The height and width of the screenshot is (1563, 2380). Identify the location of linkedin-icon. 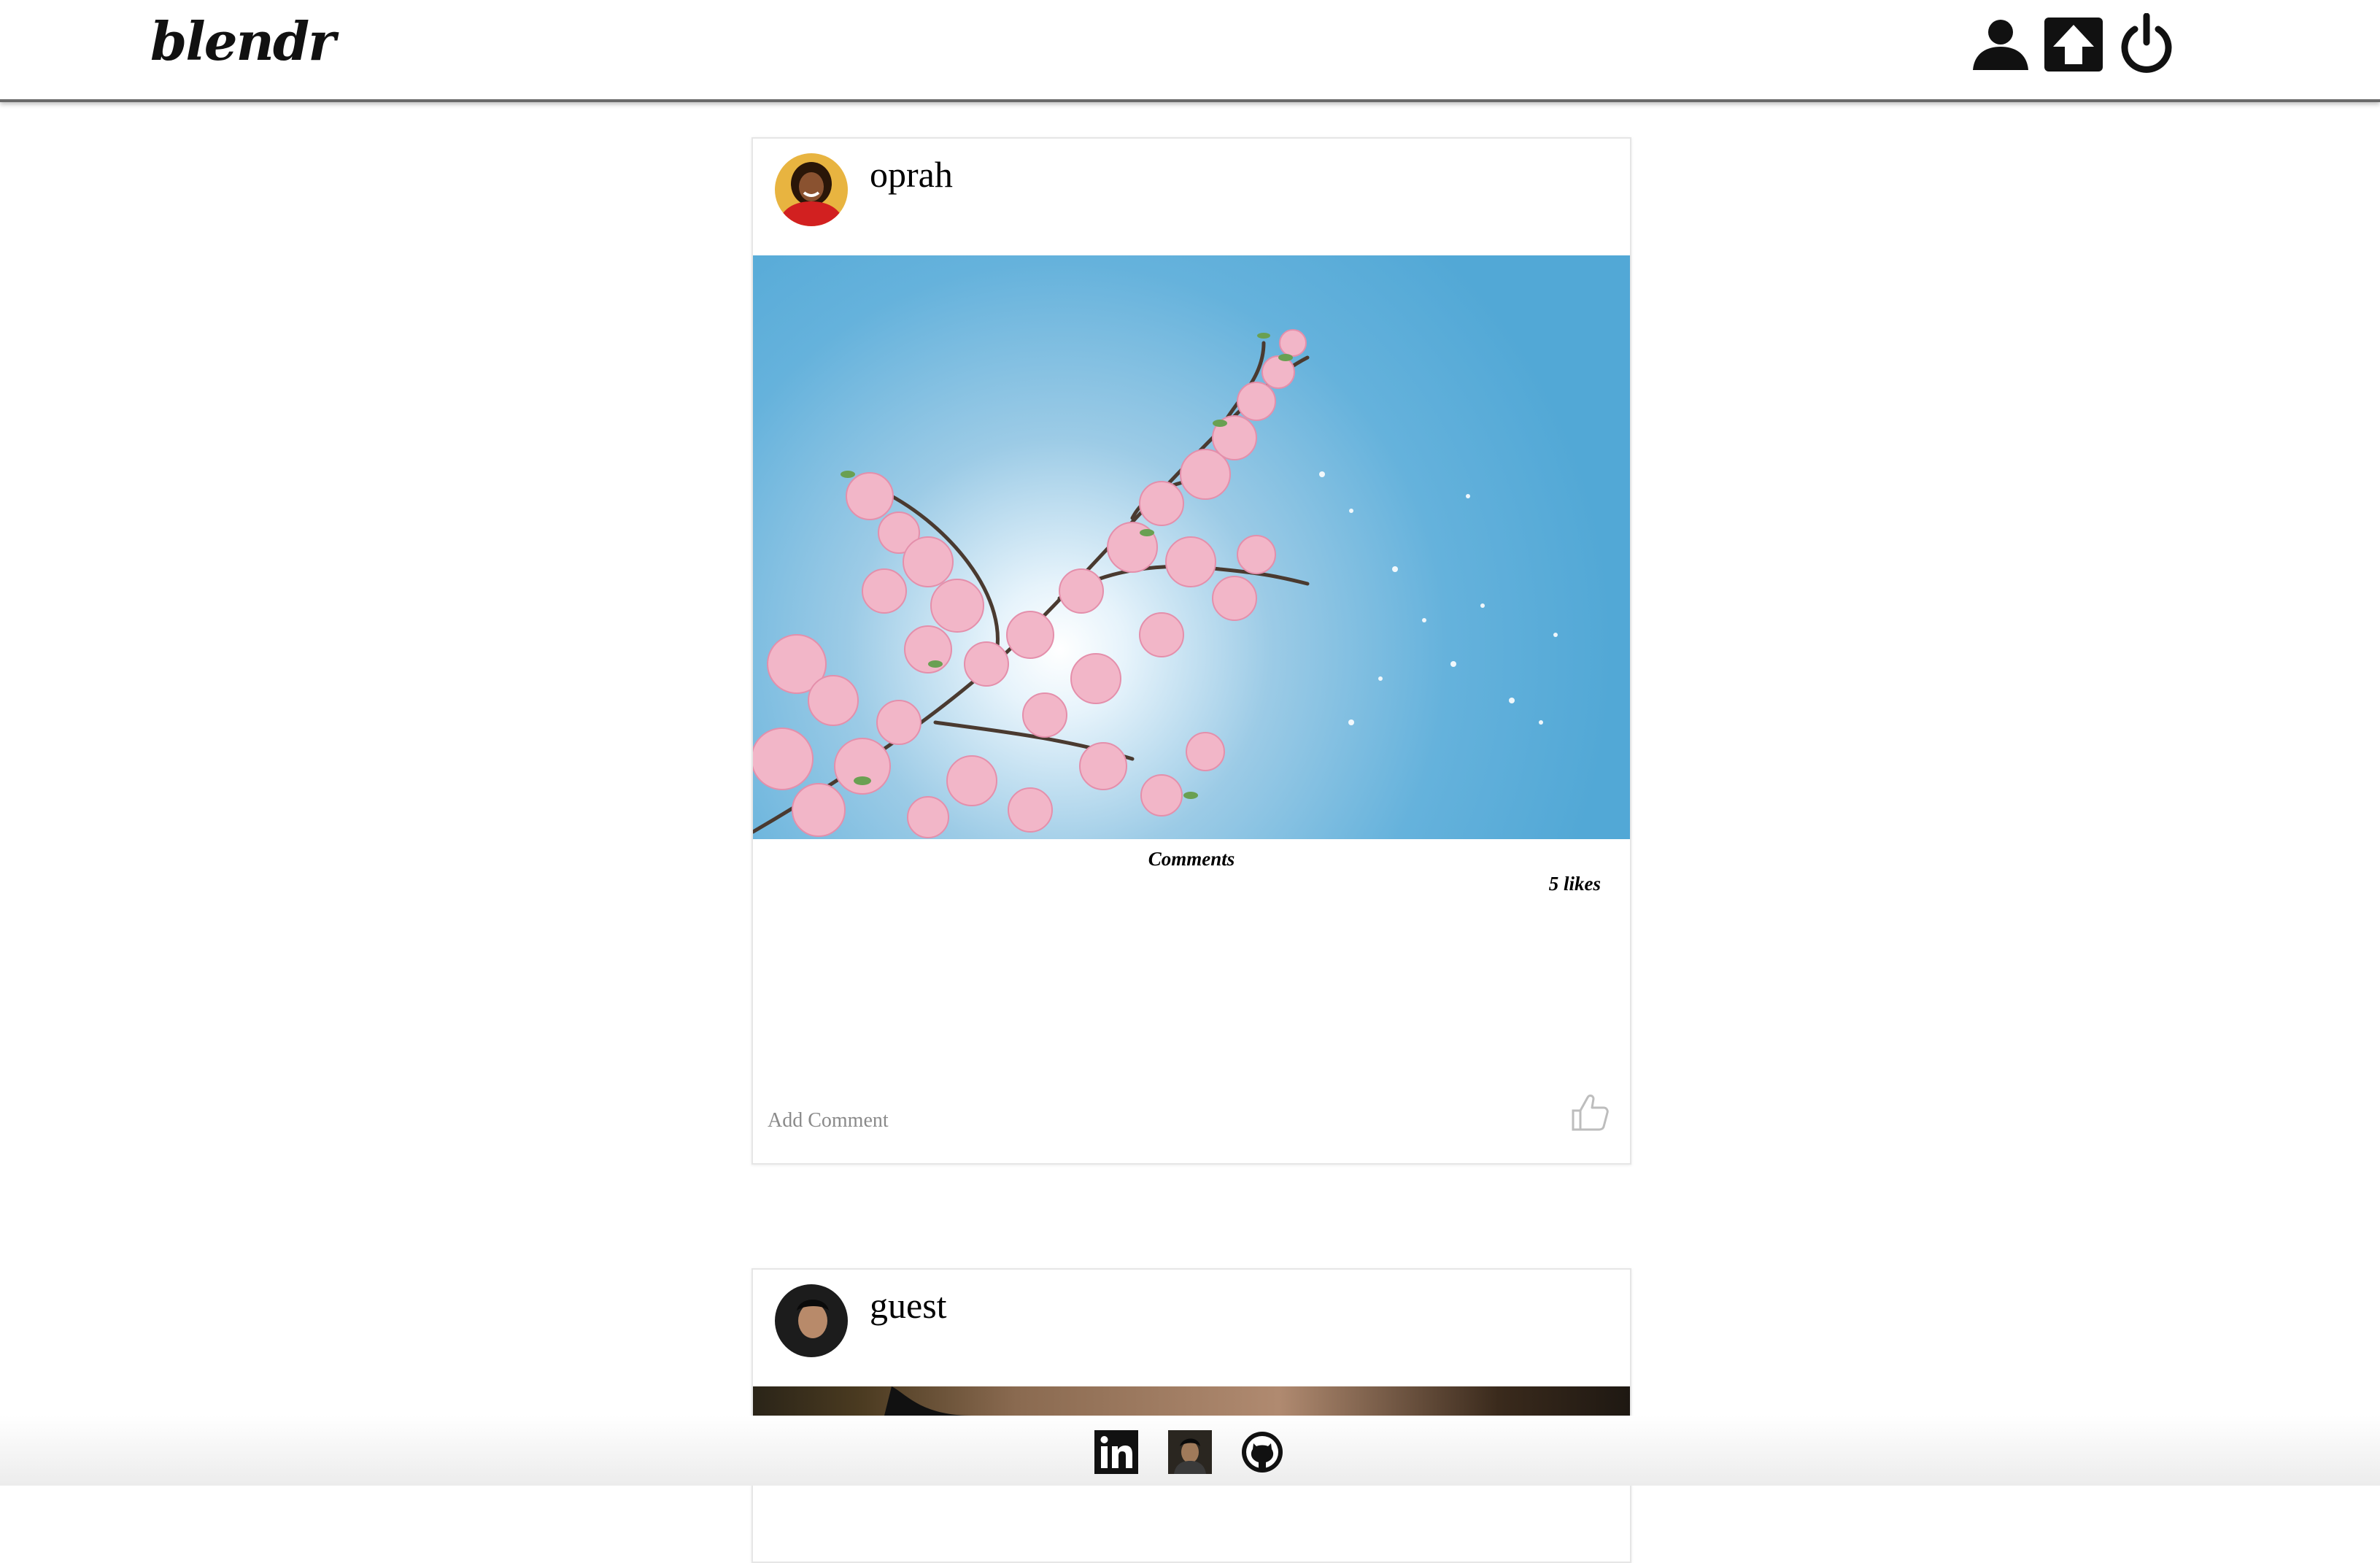
(1116, 1452).